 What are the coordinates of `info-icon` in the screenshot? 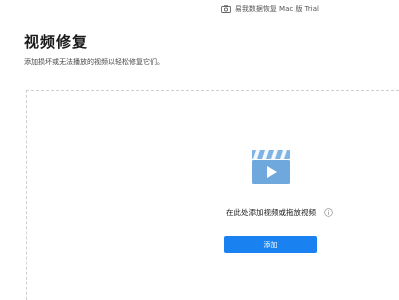 It's located at (328, 212).